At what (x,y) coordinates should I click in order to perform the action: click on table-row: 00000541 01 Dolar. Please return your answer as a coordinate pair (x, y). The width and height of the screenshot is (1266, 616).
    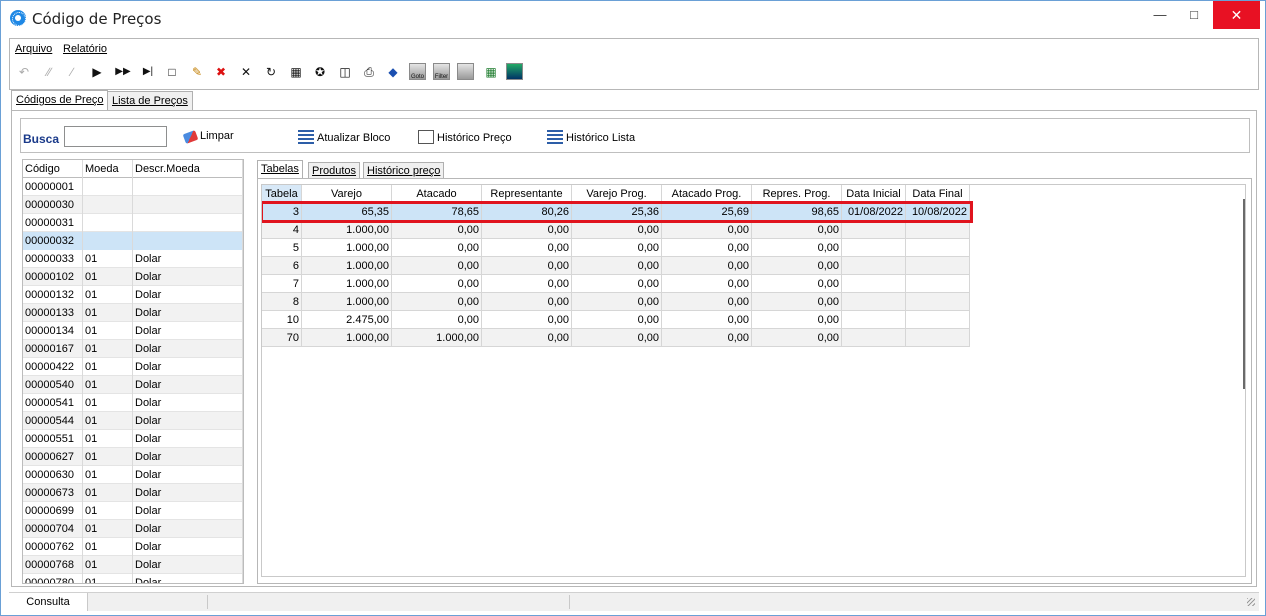
    Looking at the image, I should click on (133, 403).